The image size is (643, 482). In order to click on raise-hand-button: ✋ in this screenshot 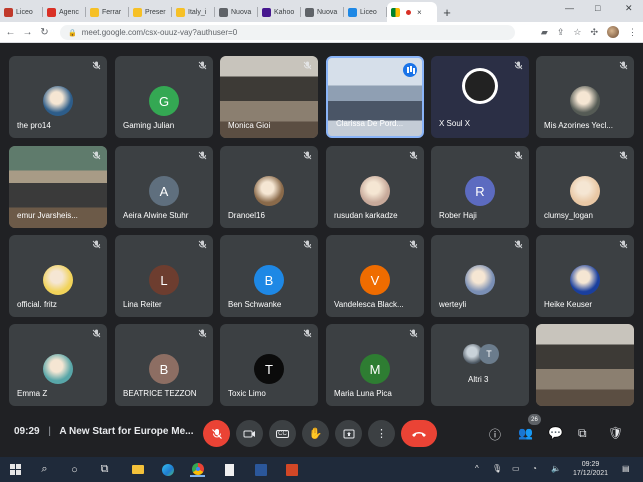, I will do `click(315, 433)`.